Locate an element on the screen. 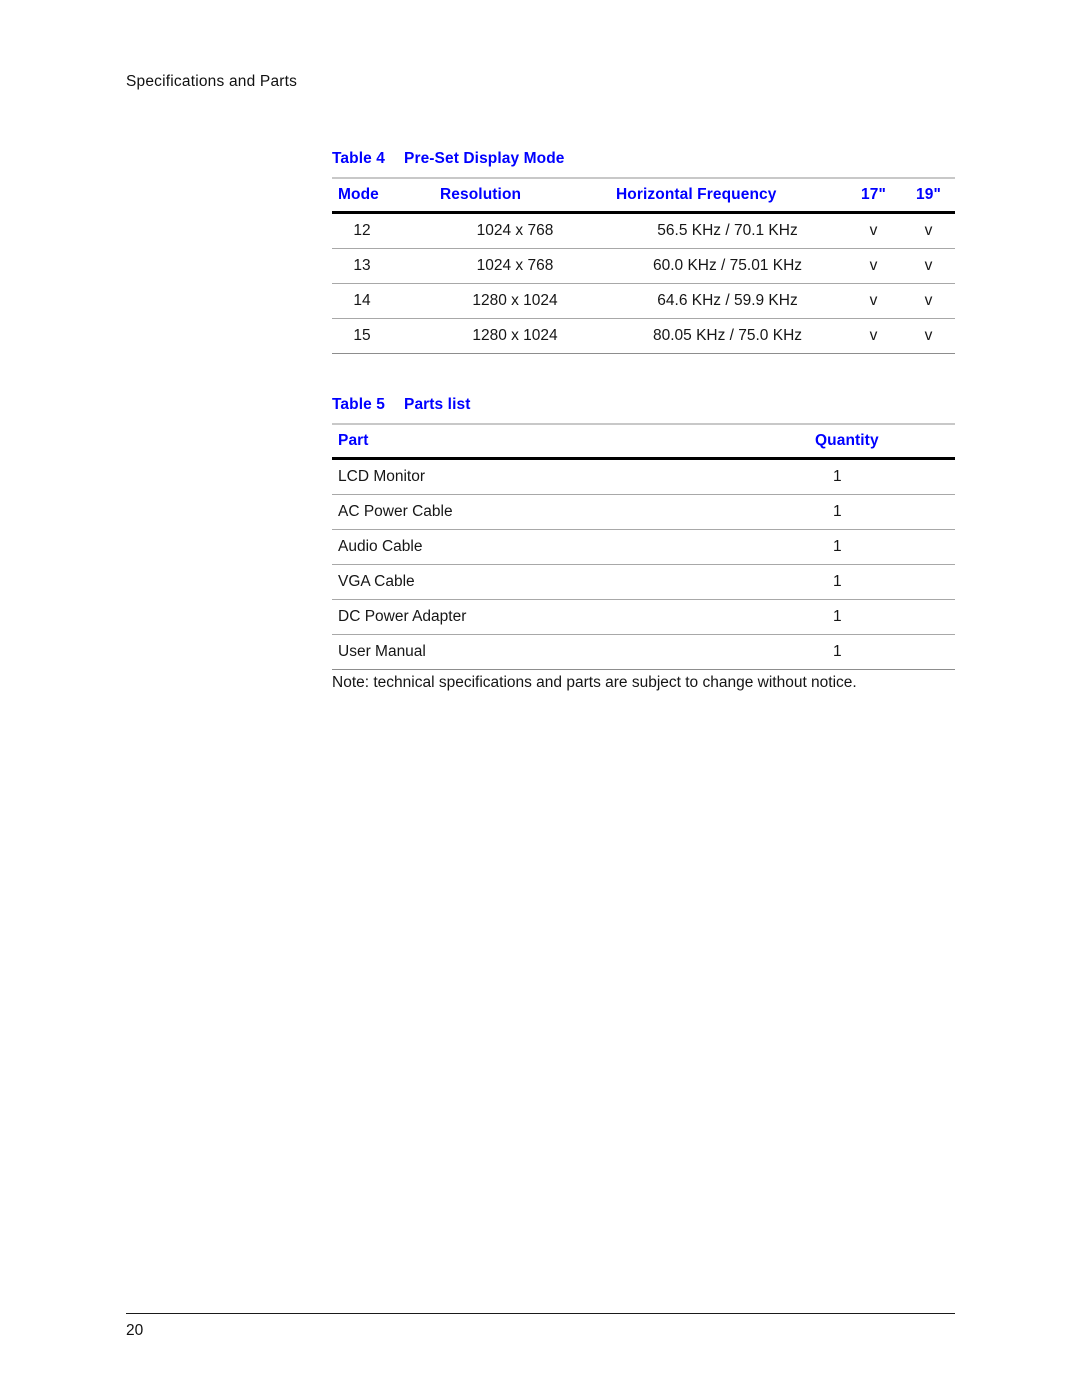 Image resolution: width=1080 pixels, height=1397 pixels. column-header-quantity: Quantity is located at coordinates (882, 441).